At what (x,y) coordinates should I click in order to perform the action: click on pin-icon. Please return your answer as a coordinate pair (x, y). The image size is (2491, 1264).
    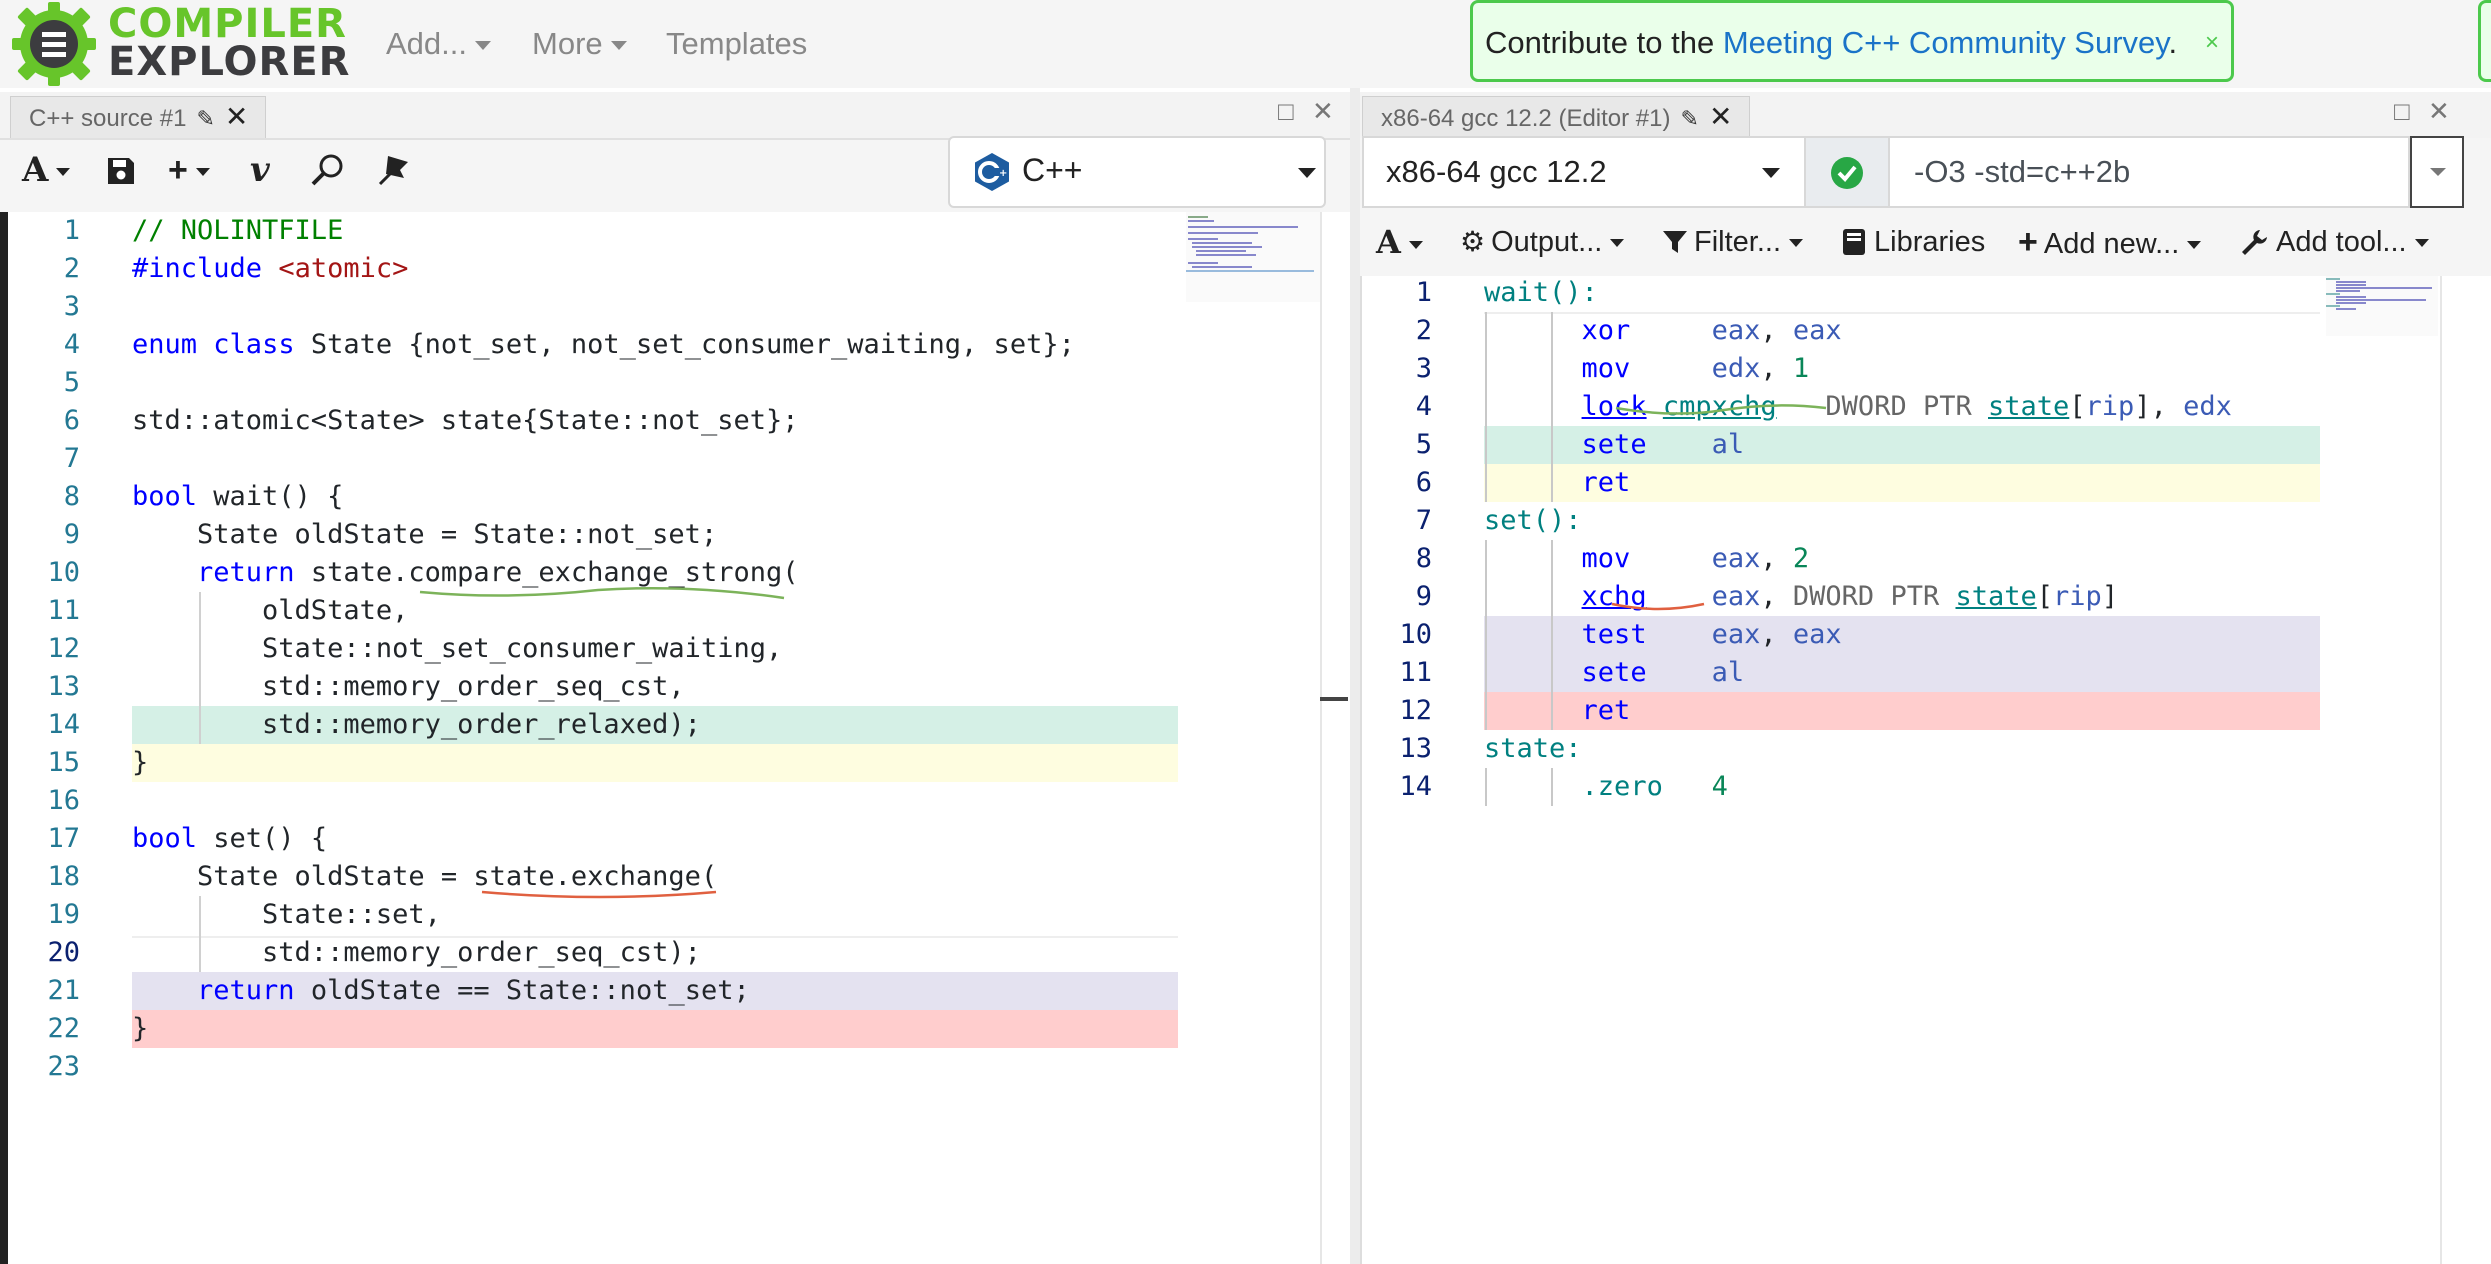
    Looking at the image, I should click on (394, 170).